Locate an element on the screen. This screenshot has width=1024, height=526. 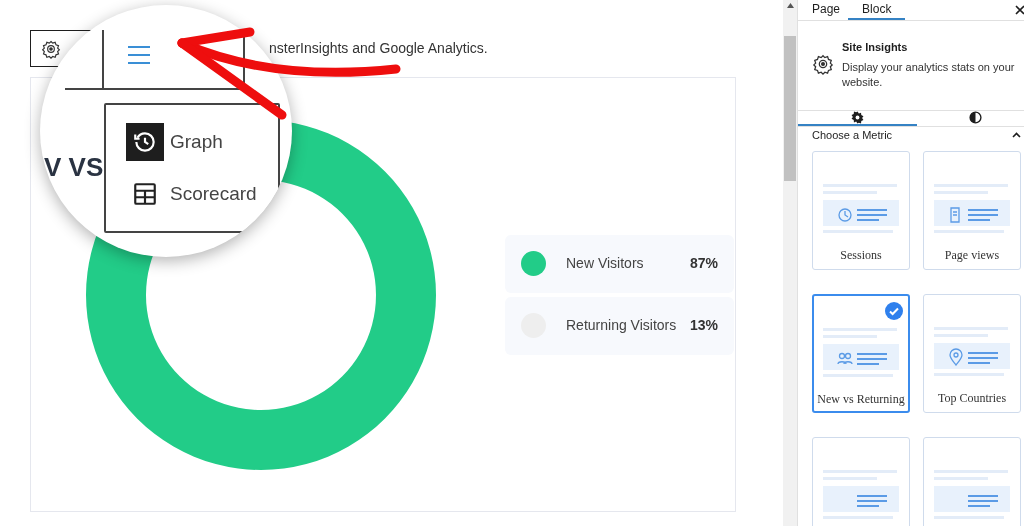
clock-icon is located at coordinates (845, 215).